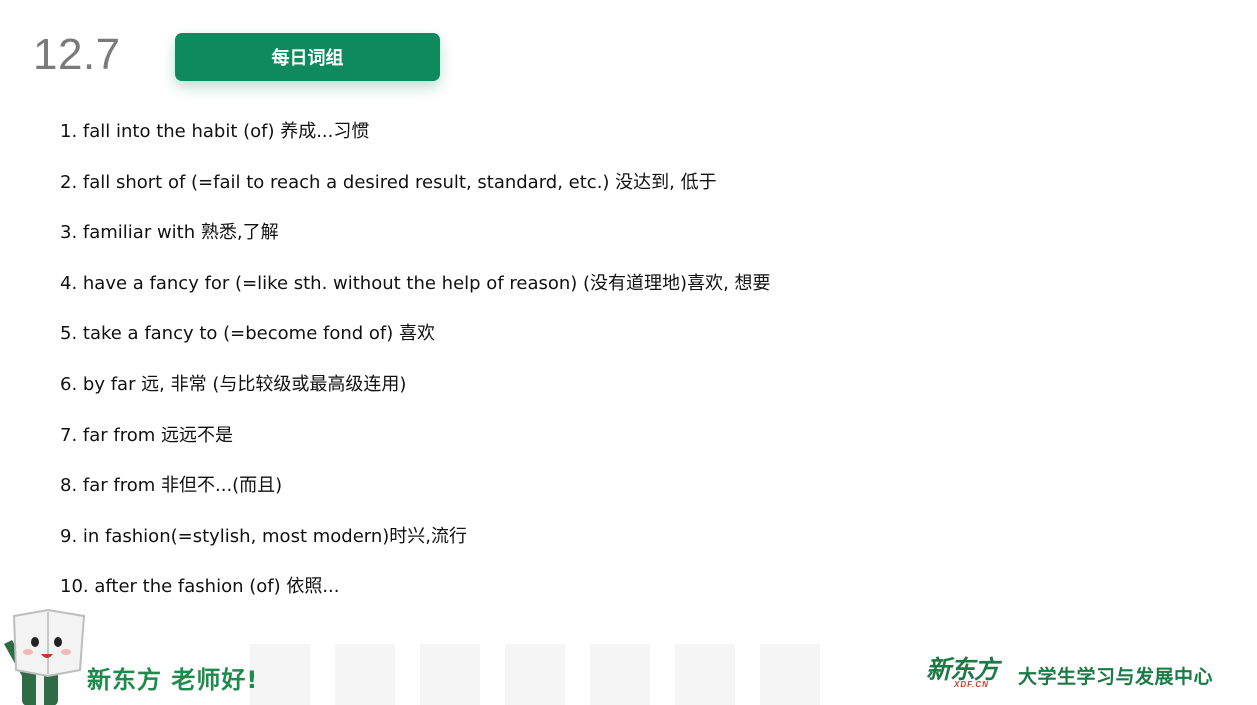 The image size is (1257, 705). What do you see at coordinates (169, 233) in the screenshot?
I see `phrase-item-3: 3. familiar with 熟悉,了解` at bounding box center [169, 233].